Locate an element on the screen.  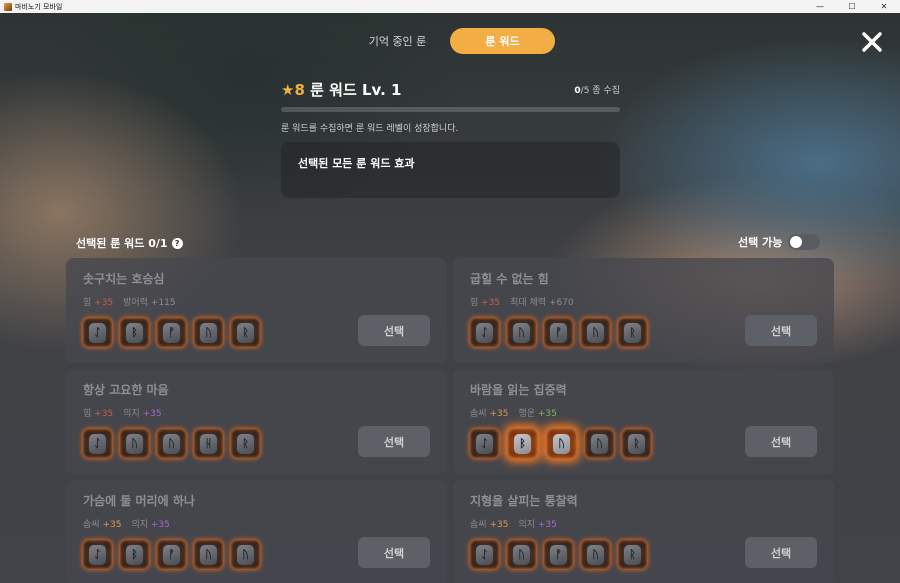
rune-word-card: 항상 고요한 마음 힘 +35 의지 +35 ᛇ ᚢ ᚢ ᚺ ᚱ 선택 is located at coordinates (256, 421).